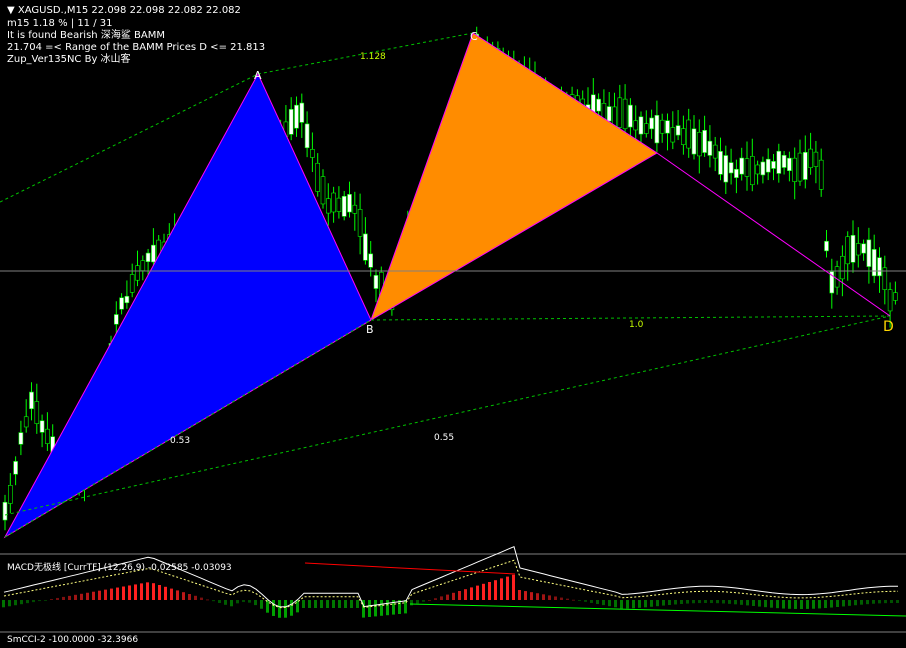 This screenshot has height=648, width=906. Describe the element at coordinates (69, 59) in the screenshot. I see `credit-line: Zup_Ver135NC By 冰山客` at that location.